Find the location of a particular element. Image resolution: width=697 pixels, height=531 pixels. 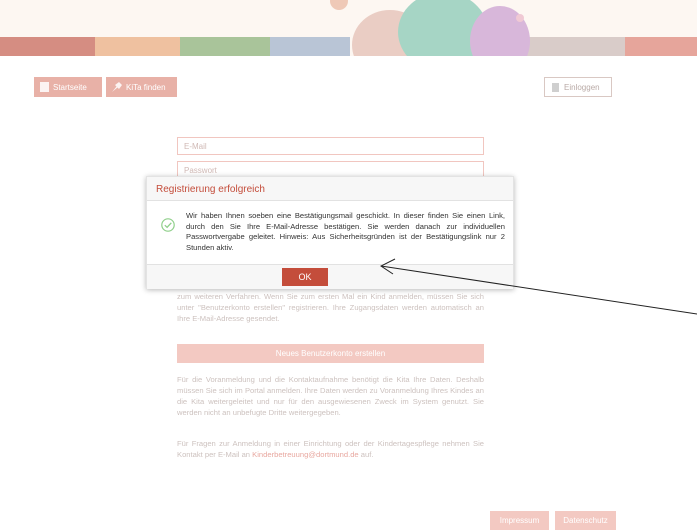

annotation-arrow is located at coordinates (538, 286).